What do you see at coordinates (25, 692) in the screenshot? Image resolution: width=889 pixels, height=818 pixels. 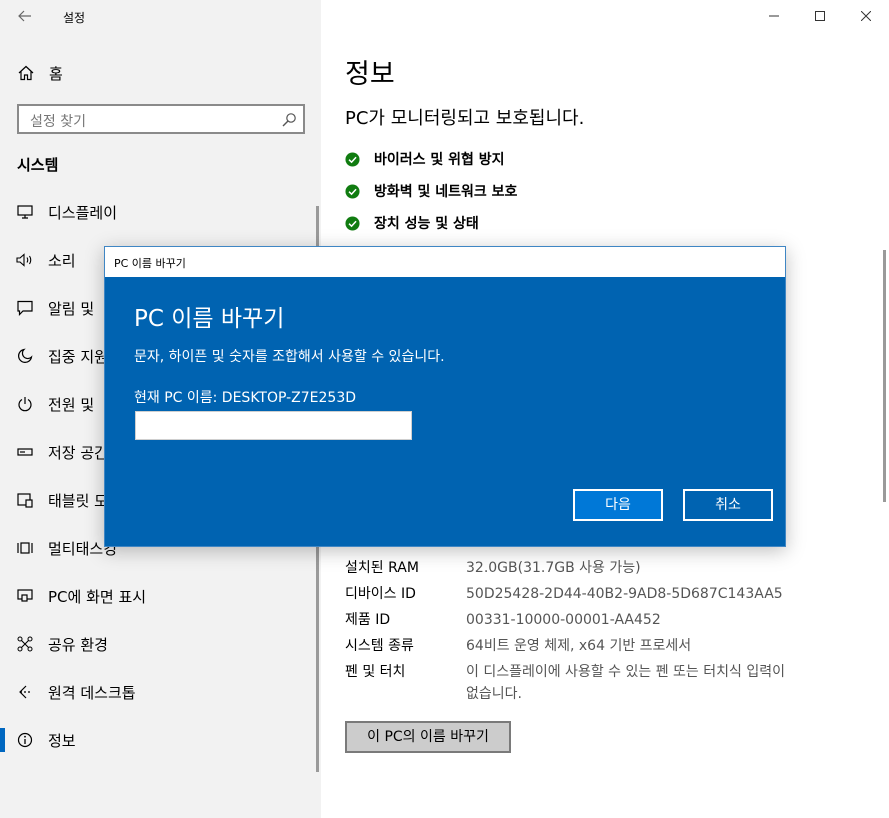 I see `remote-icon` at bounding box center [25, 692].